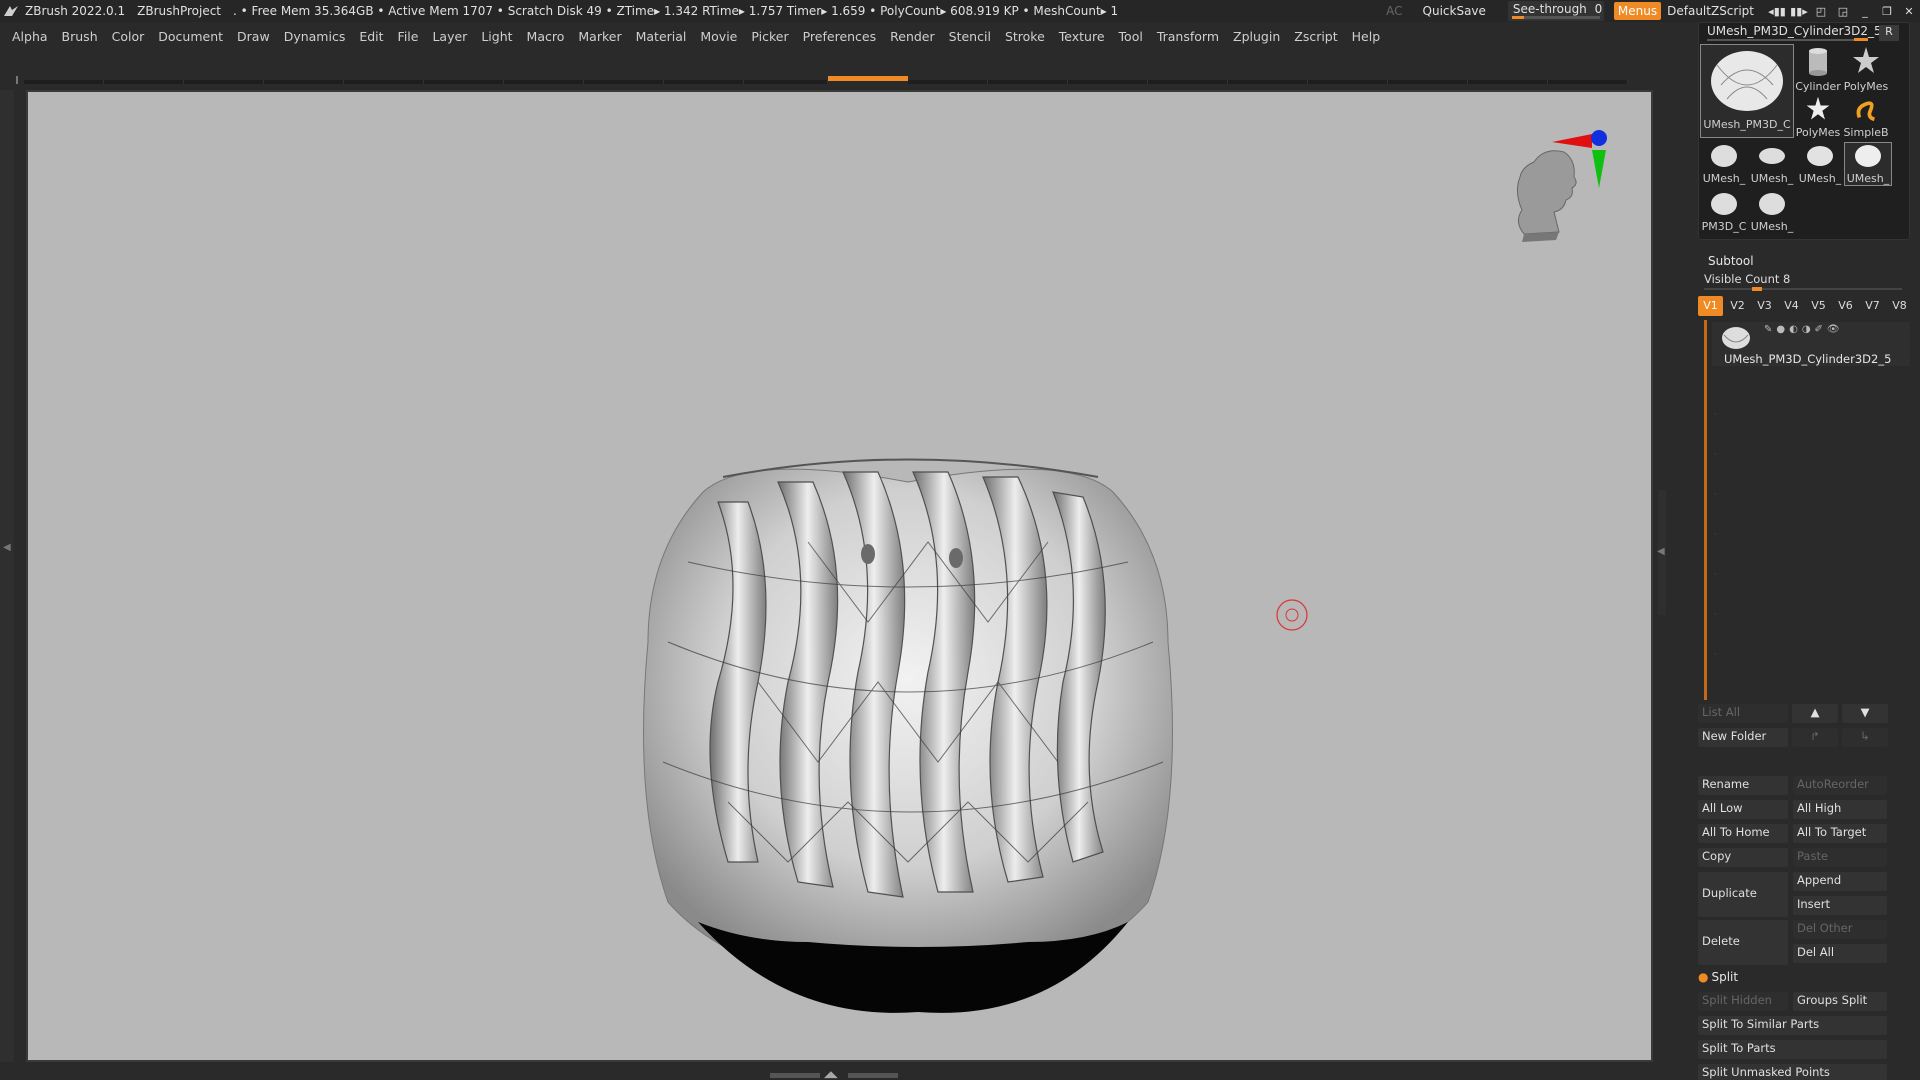  What do you see at coordinates (718, 36) in the screenshot?
I see `menu-movie: Movie` at bounding box center [718, 36].